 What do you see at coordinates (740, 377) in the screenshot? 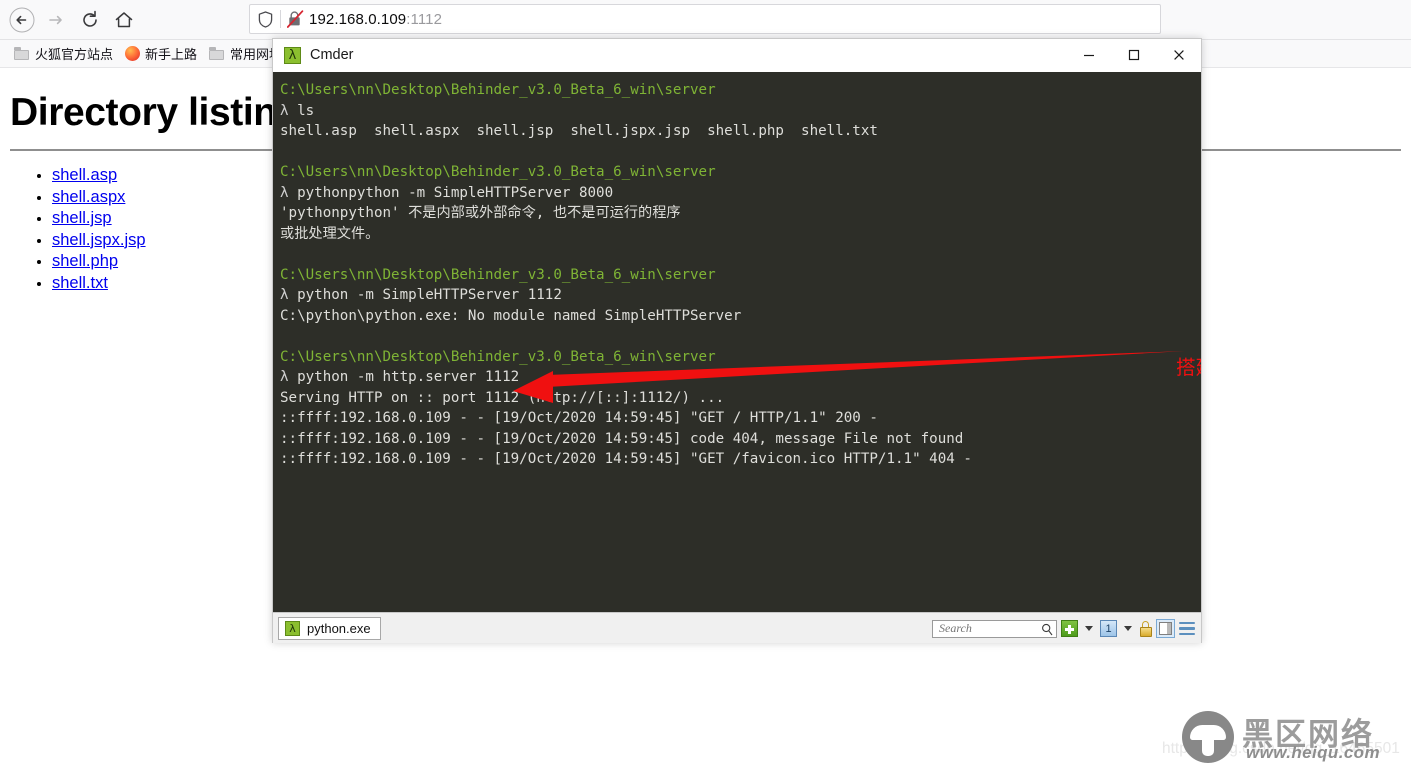
I see `terminal-line: λ python -m http.server 1112` at bounding box center [740, 377].